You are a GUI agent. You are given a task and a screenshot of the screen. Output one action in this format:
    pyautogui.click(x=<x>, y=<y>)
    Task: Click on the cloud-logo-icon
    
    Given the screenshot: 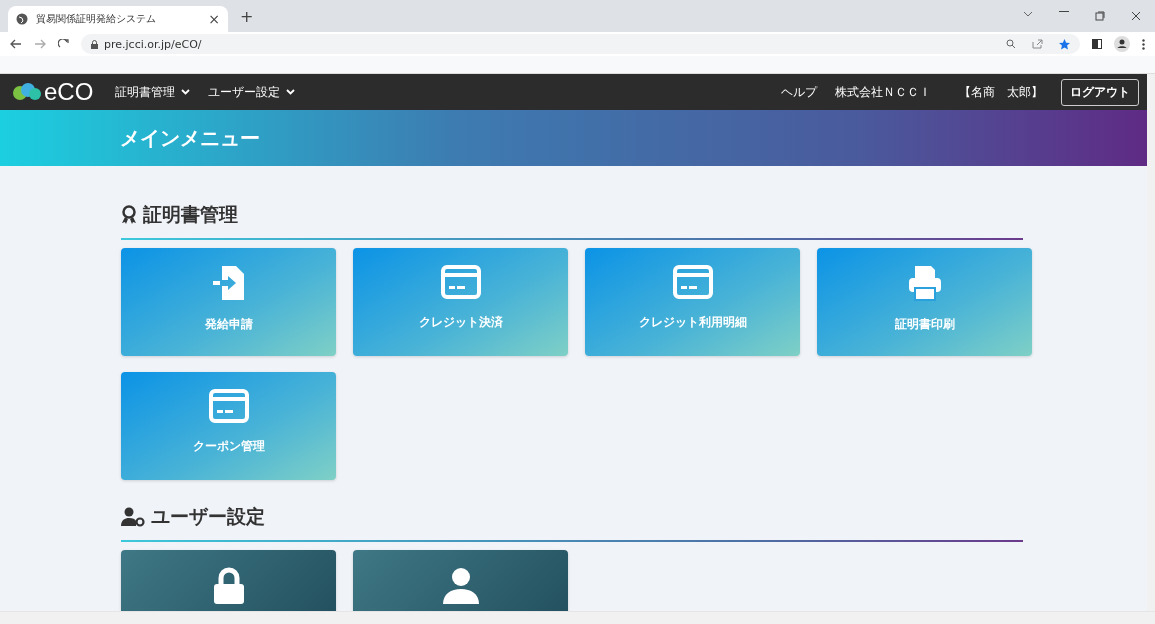 What is the action you would take?
    pyautogui.click(x=27, y=92)
    